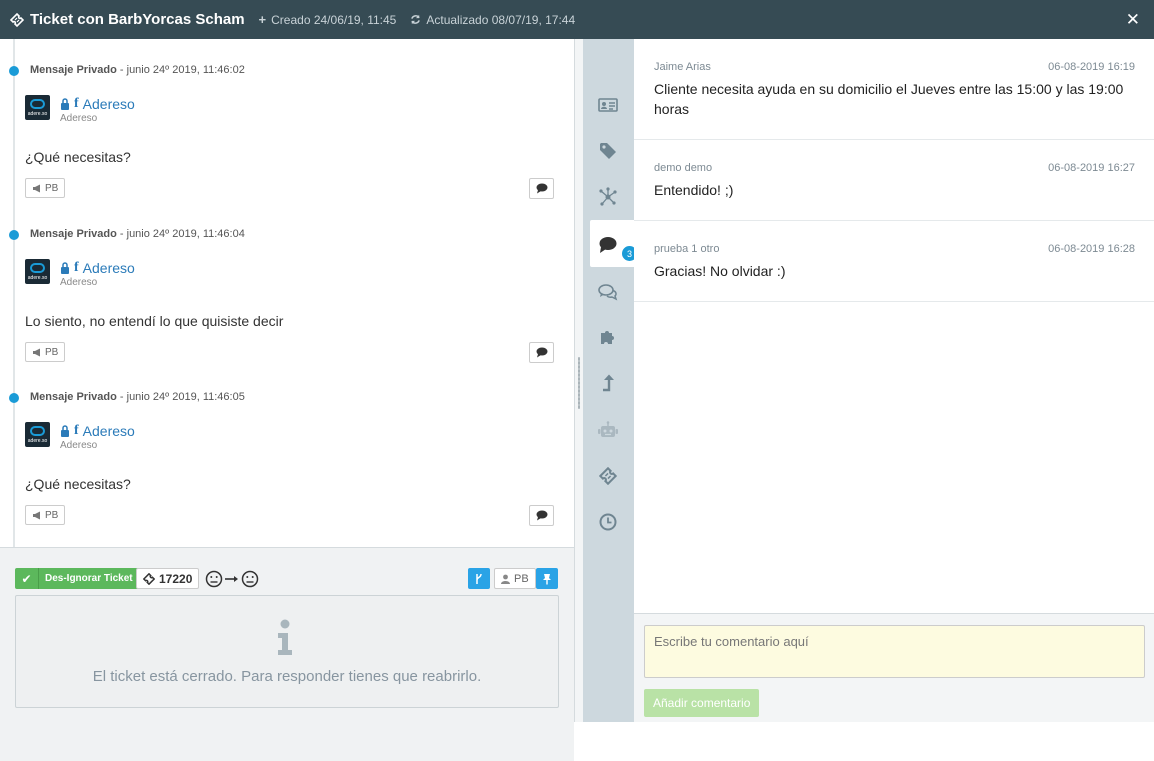 The width and height of the screenshot is (1154, 761). I want to click on info-icon, so click(285, 637).